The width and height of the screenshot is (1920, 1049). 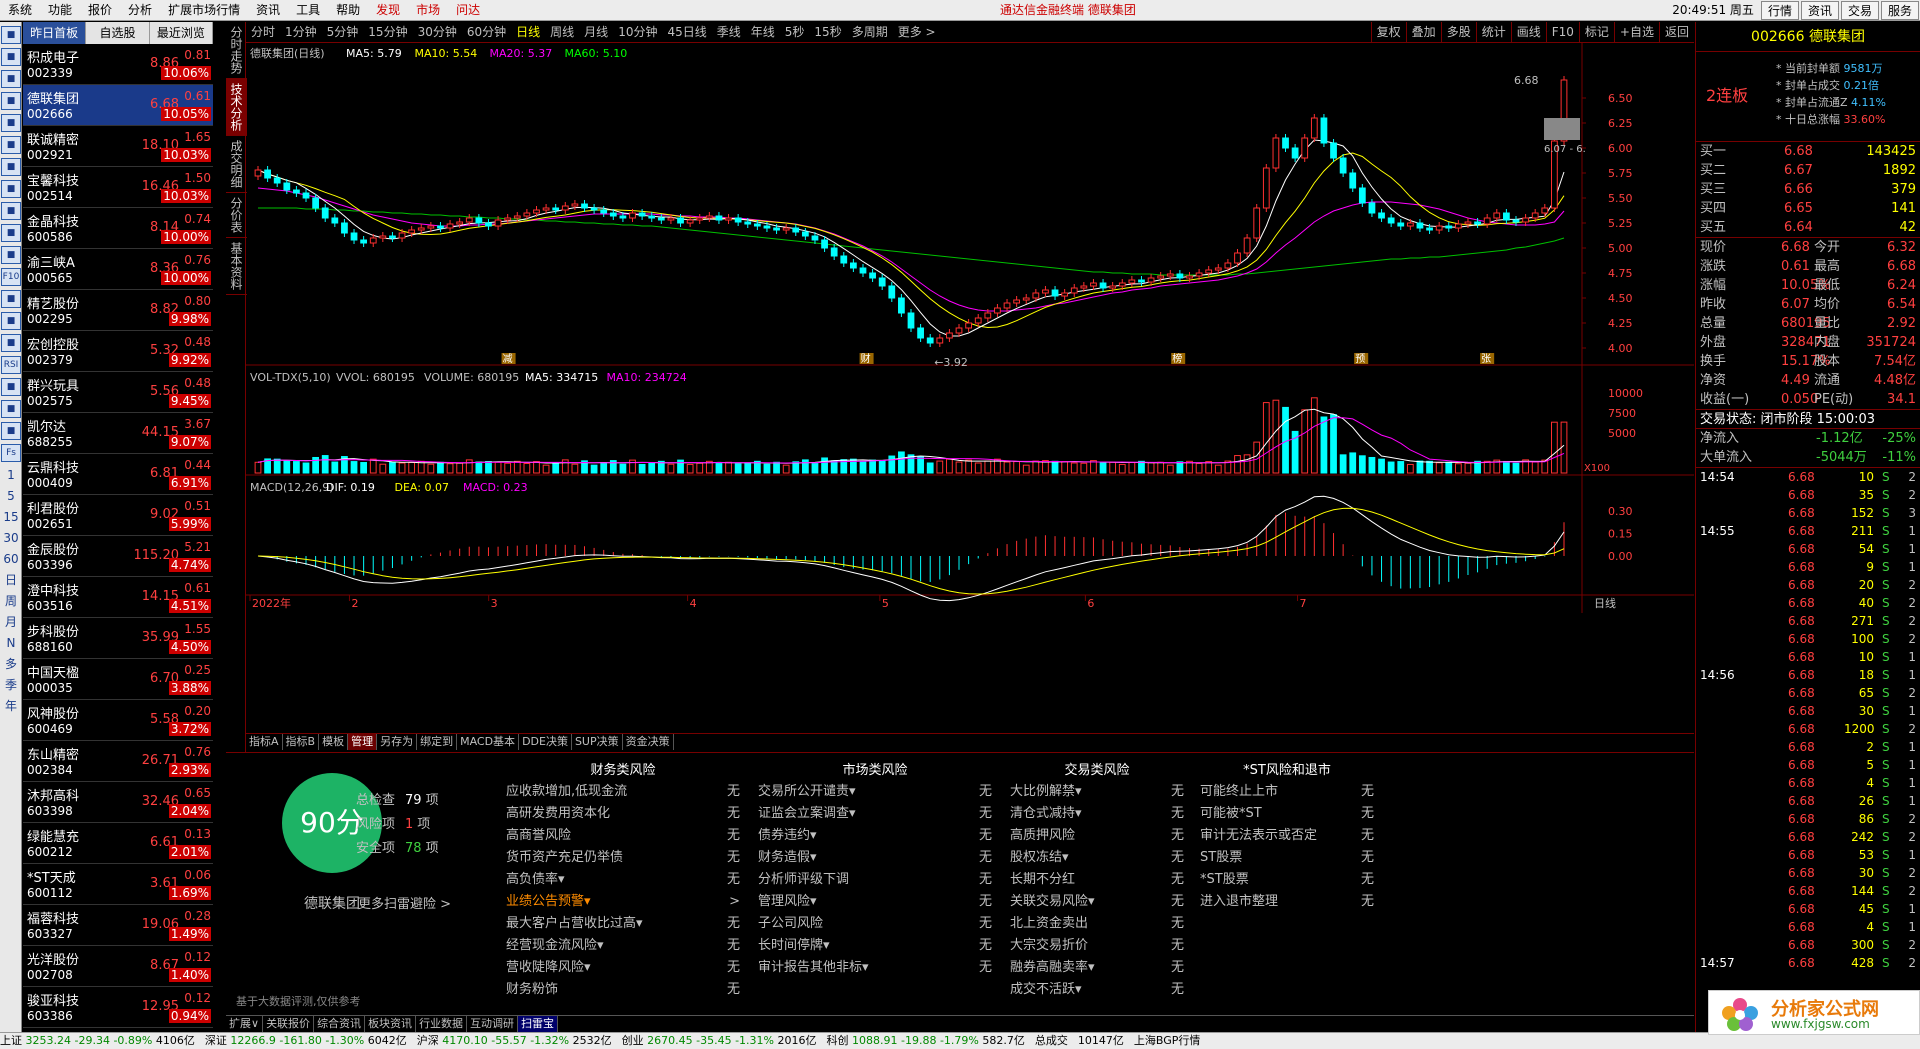 What do you see at coordinates (11, 299) in the screenshot?
I see `line-icon: ■` at bounding box center [11, 299].